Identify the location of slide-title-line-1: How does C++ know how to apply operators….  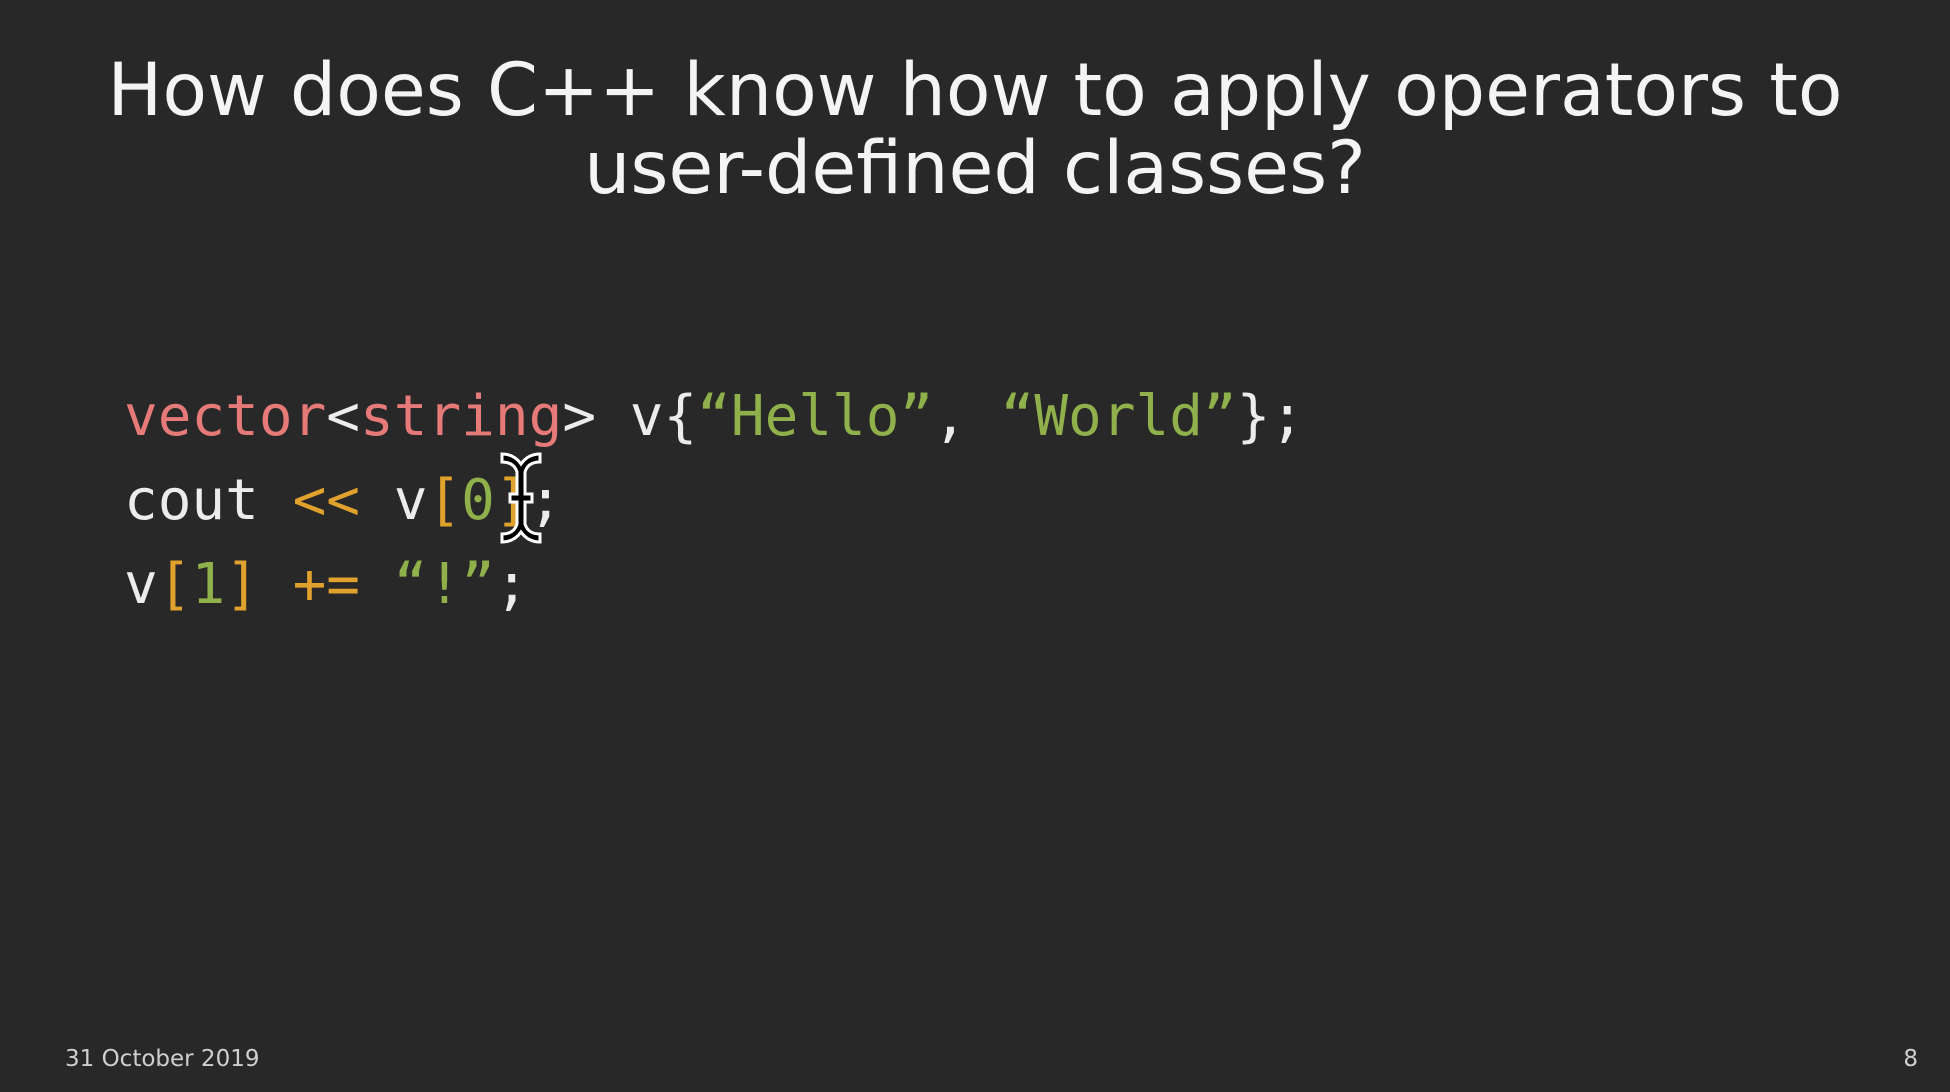
(975, 90).